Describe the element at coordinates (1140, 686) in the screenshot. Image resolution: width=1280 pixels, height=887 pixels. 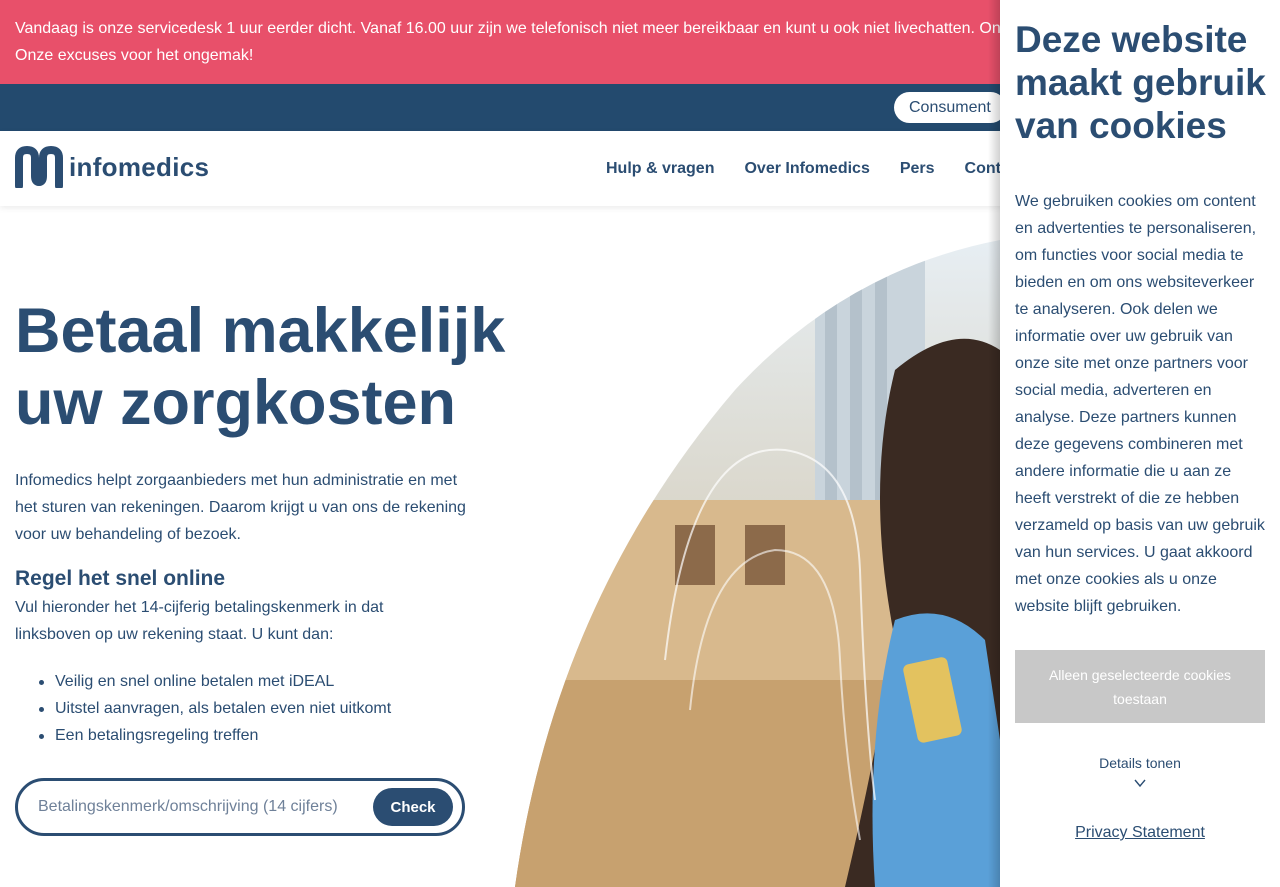
I see `allow-selected-cookies-button: Alleen geselecteerde cookies toestaan` at that location.